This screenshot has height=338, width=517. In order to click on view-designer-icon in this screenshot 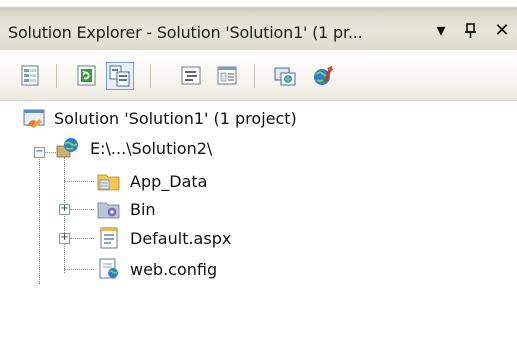, I will do `click(227, 76)`.